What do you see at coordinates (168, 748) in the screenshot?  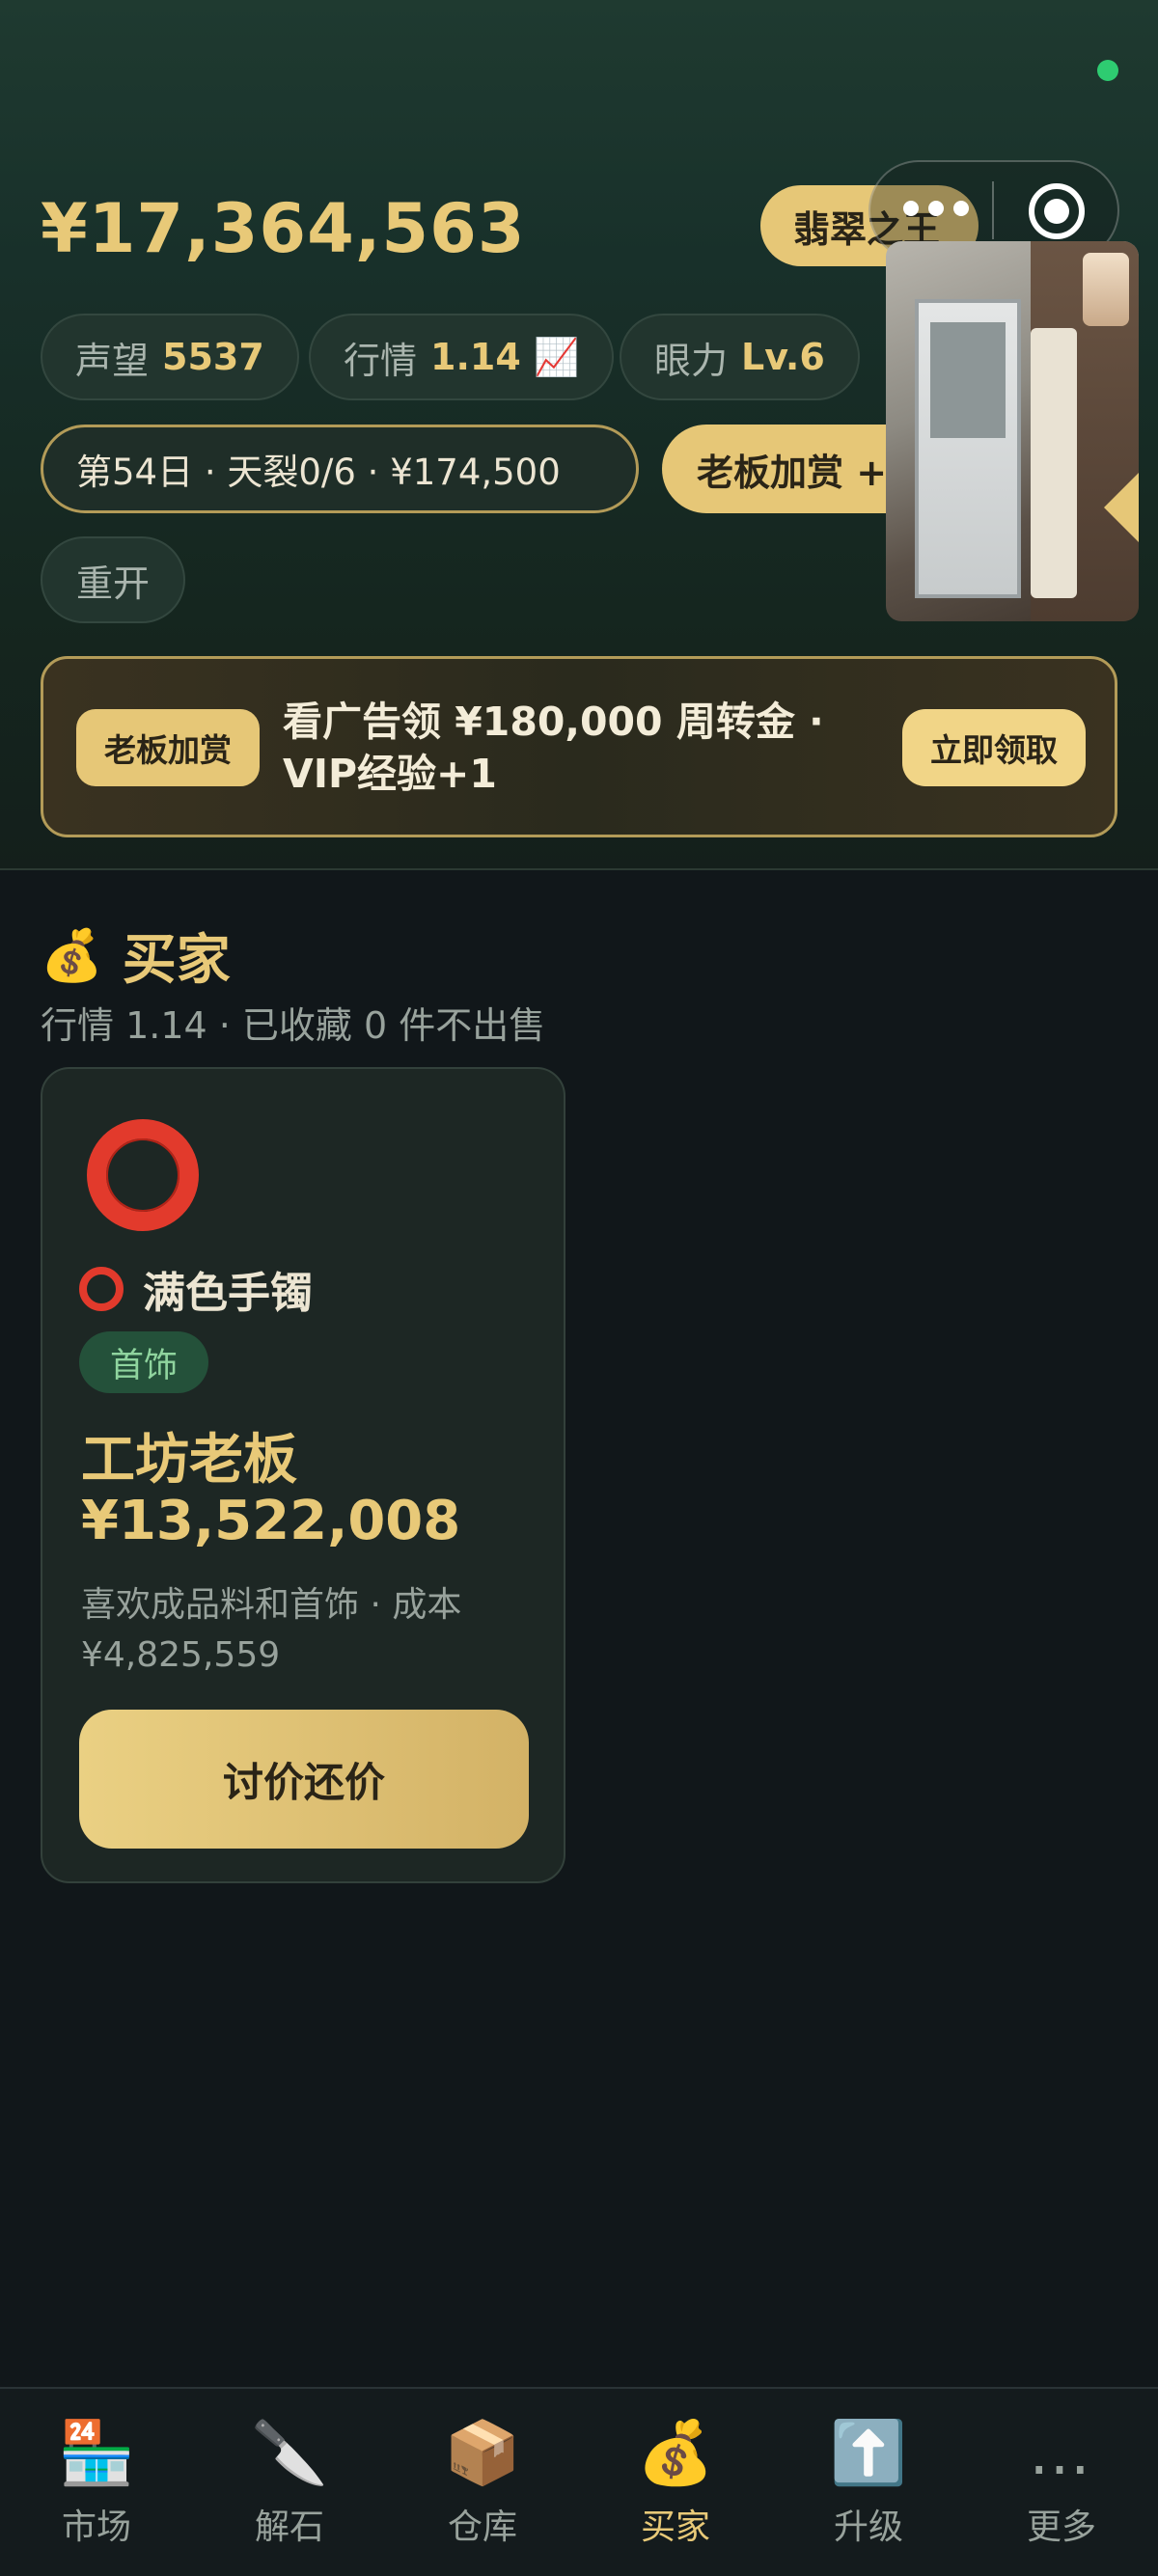 I see `banner-tag: 老板加赏` at bounding box center [168, 748].